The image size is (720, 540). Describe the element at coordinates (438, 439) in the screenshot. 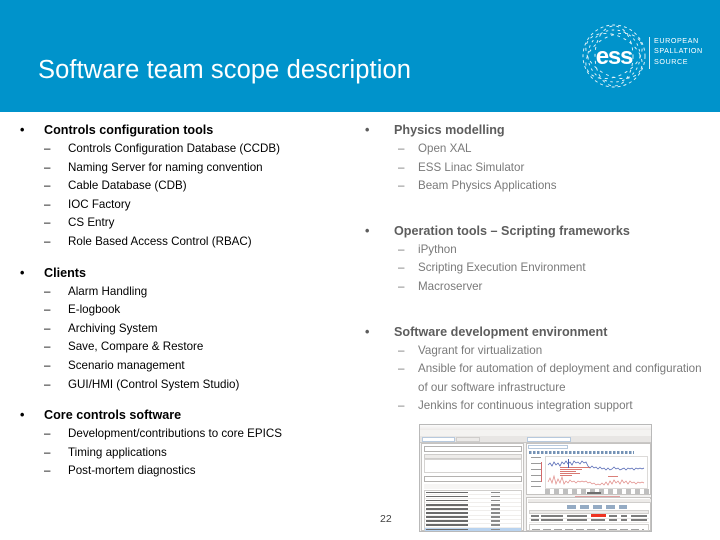

I see `thumb-tab-active-left` at that location.